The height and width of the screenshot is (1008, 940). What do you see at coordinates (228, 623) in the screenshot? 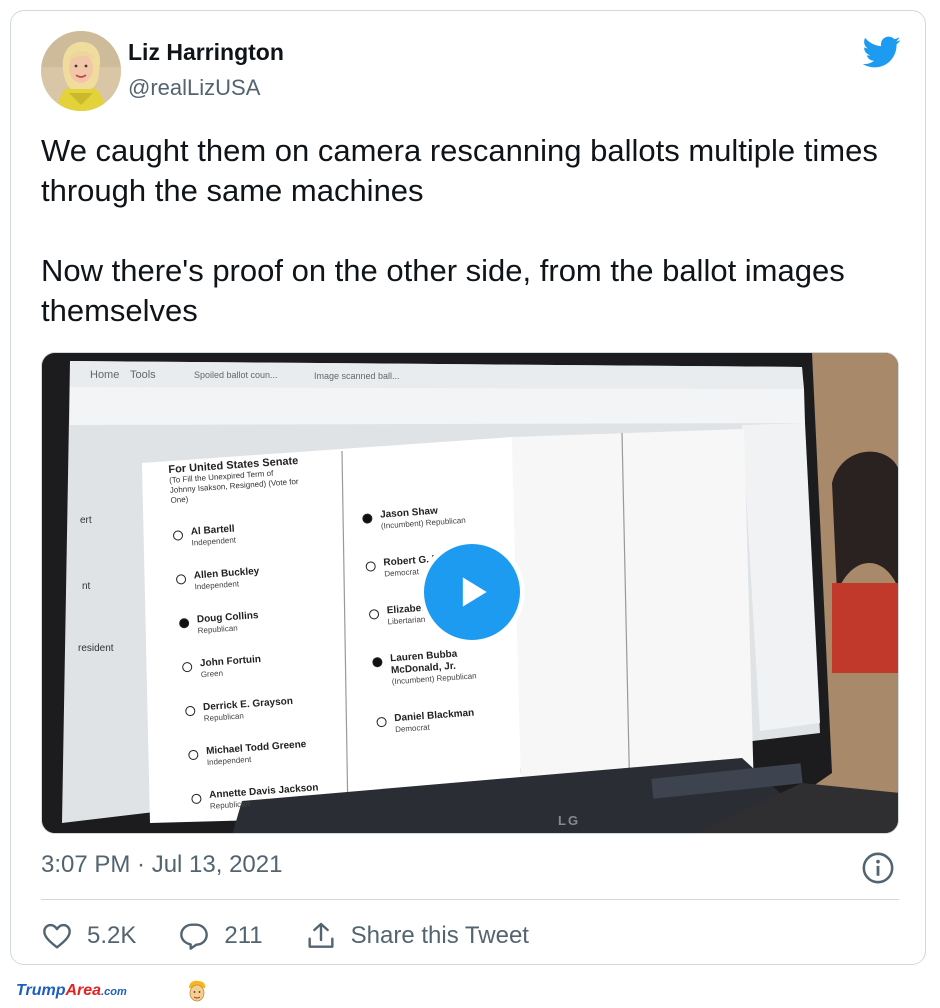
I see `candidate-info: Doug Collins Republican` at bounding box center [228, 623].